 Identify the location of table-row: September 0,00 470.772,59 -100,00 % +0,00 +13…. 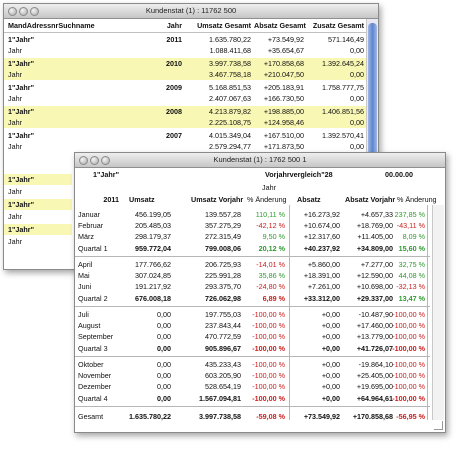
(252, 336).